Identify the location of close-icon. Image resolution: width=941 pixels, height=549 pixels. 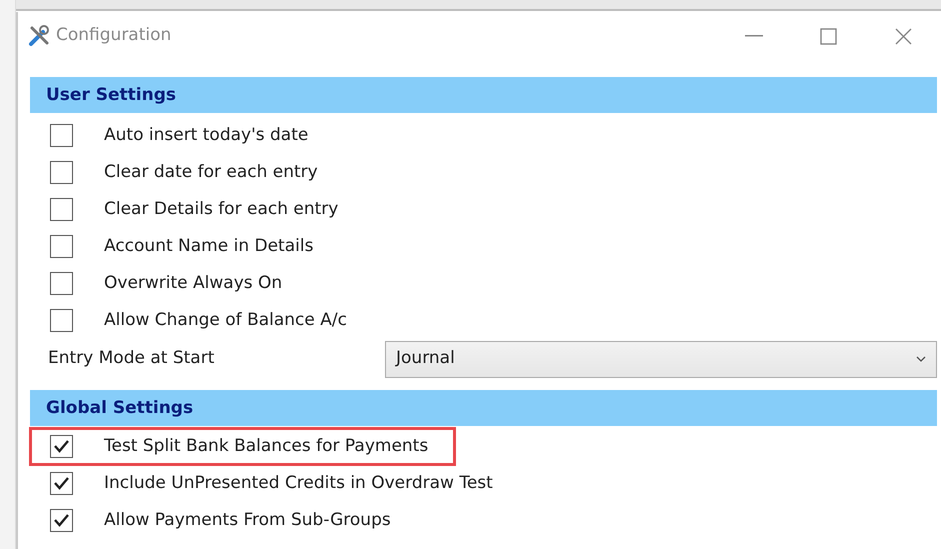
(903, 36).